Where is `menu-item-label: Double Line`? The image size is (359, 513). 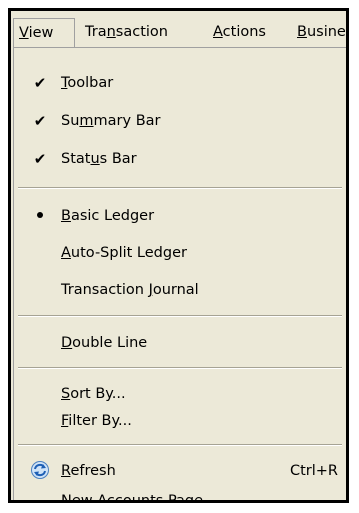 menu-item-label: Double Line is located at coordinates (104, 343).